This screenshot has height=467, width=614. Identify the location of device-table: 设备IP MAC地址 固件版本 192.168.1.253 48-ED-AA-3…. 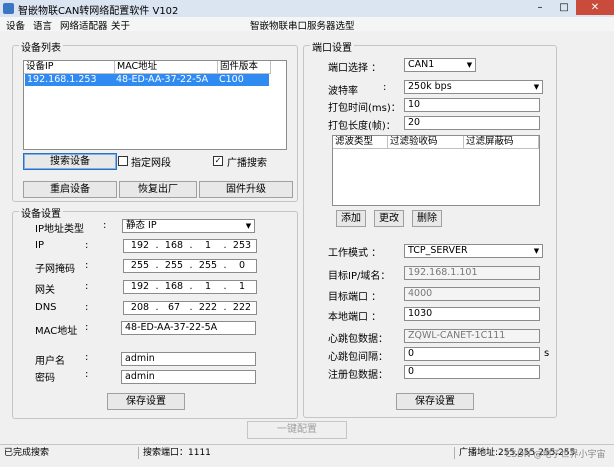
(155, 105).